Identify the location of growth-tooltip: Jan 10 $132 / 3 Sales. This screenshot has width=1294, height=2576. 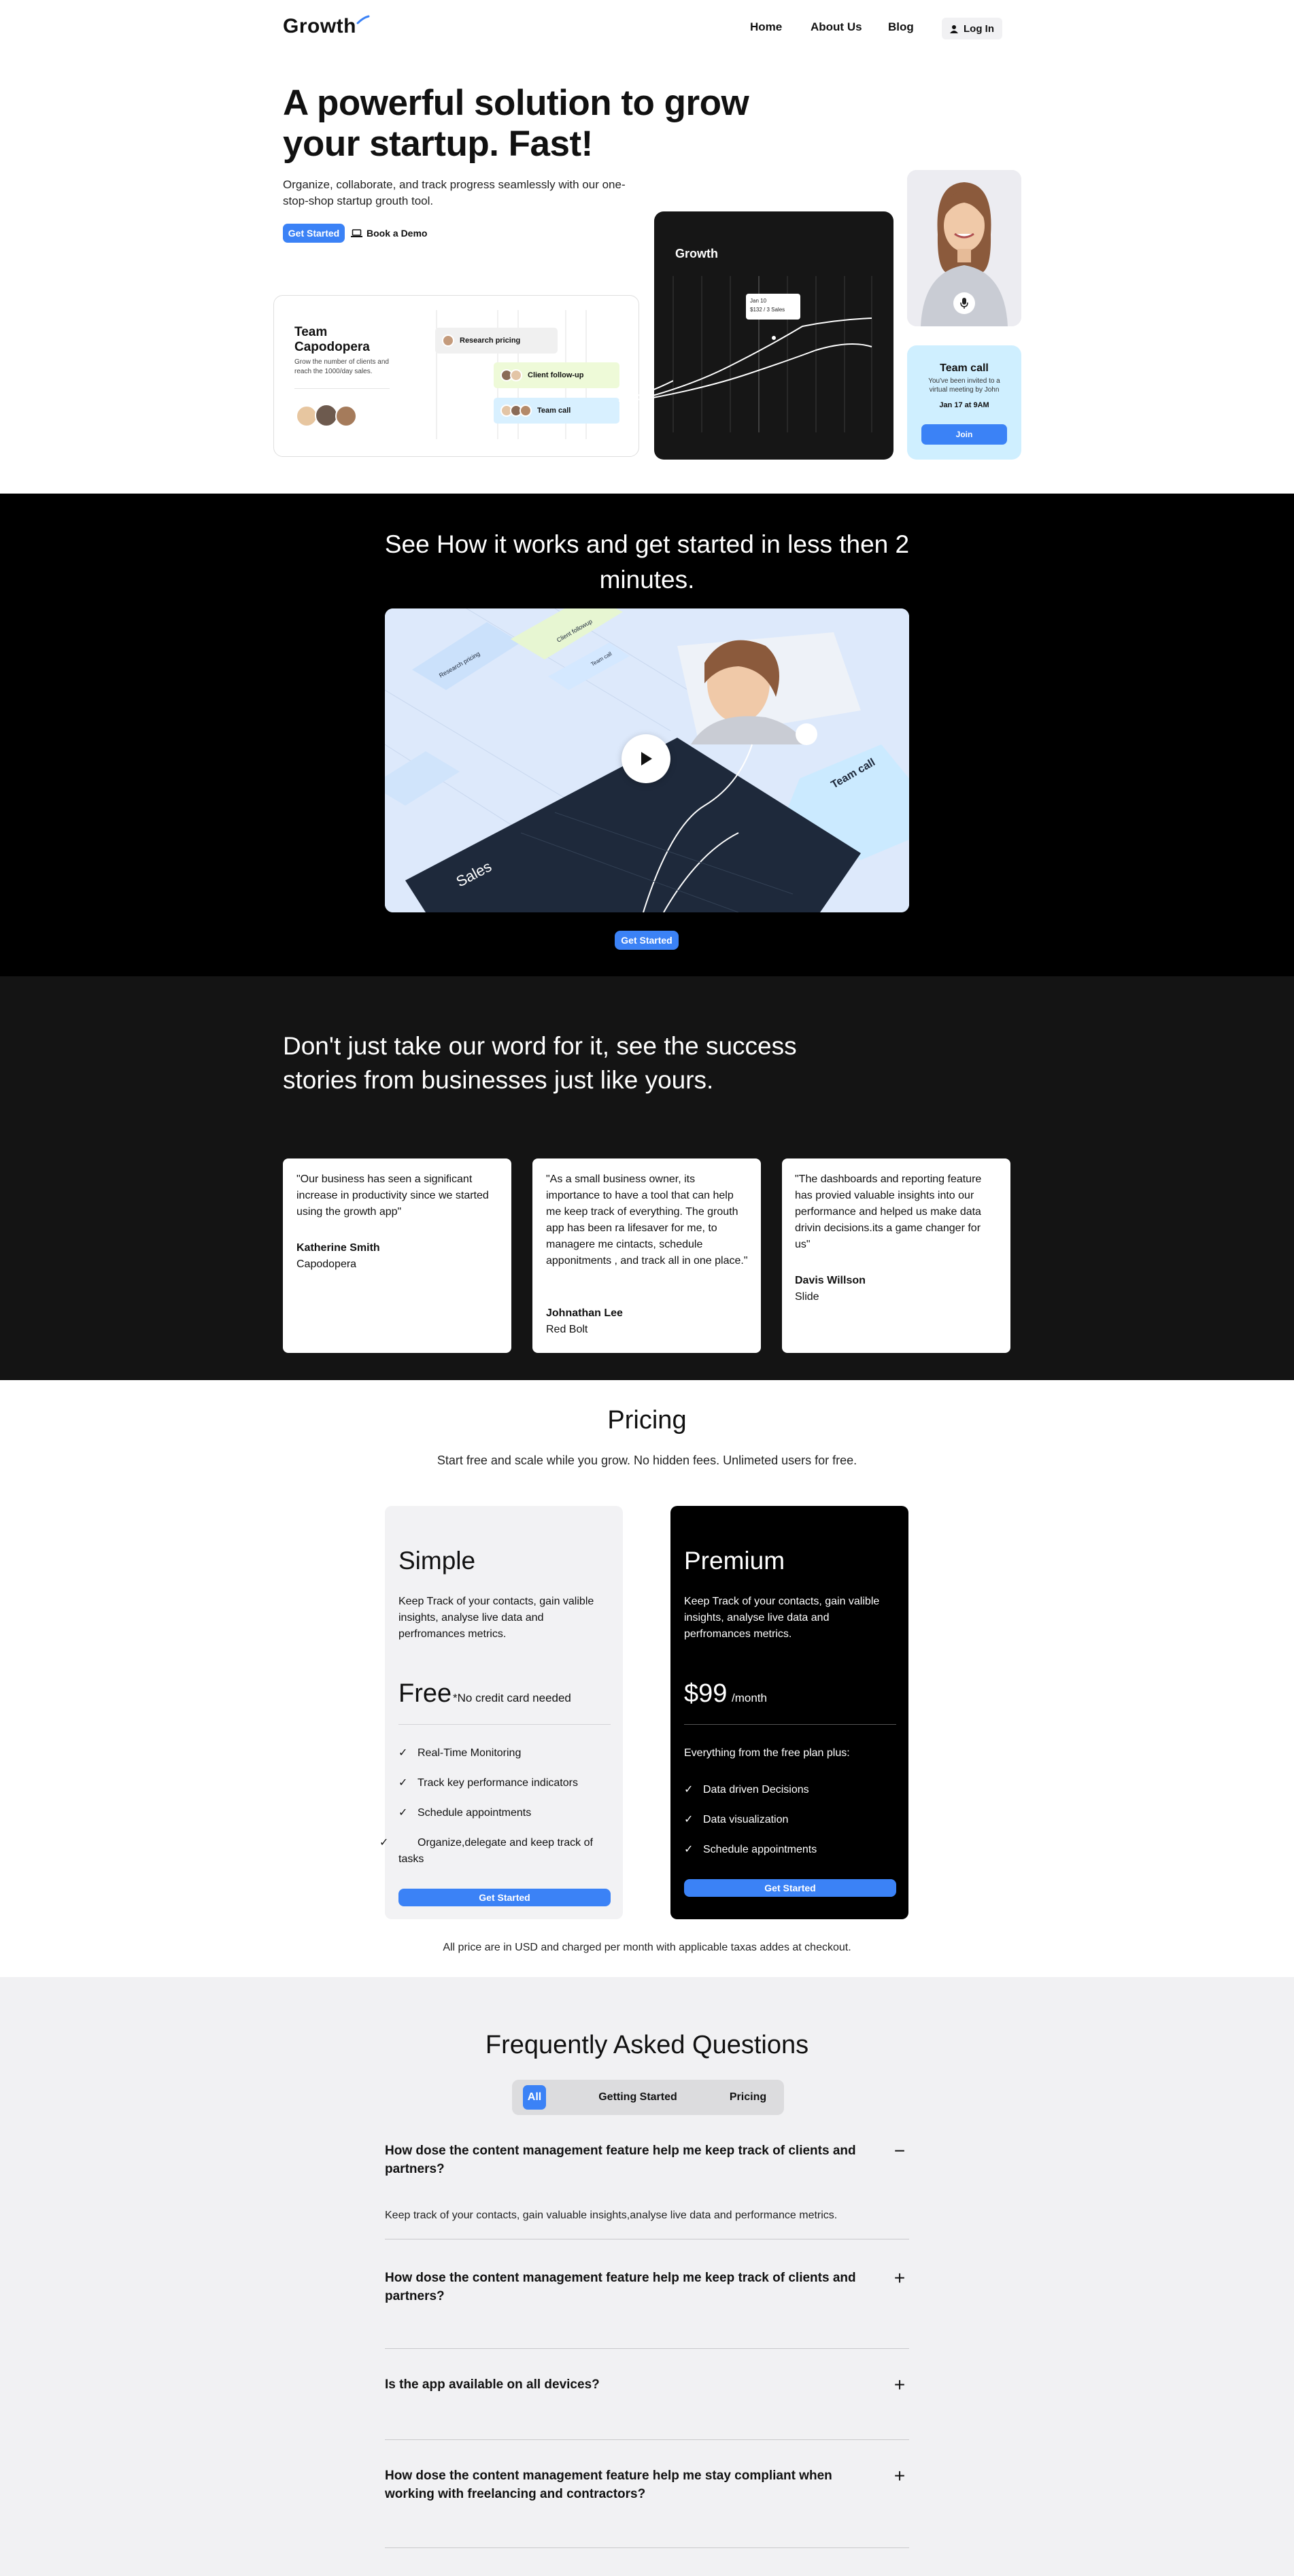
(773, 307).